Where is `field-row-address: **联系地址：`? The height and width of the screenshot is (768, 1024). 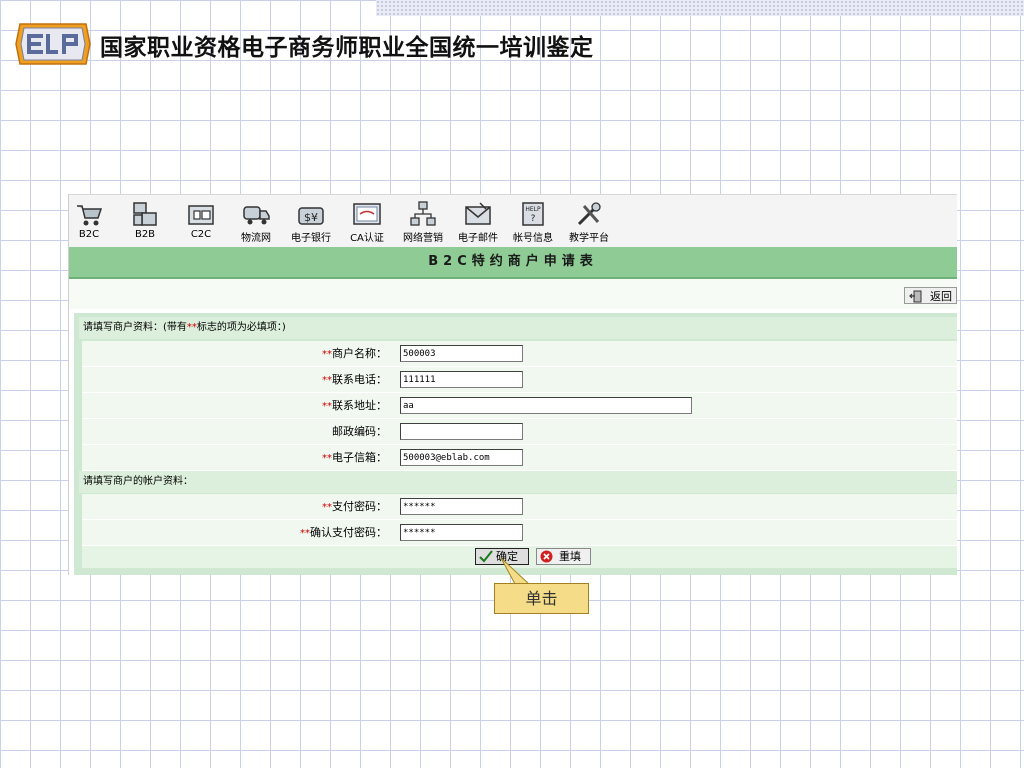 field-row-address: **联系地址： is located at coordinates (519, 406).